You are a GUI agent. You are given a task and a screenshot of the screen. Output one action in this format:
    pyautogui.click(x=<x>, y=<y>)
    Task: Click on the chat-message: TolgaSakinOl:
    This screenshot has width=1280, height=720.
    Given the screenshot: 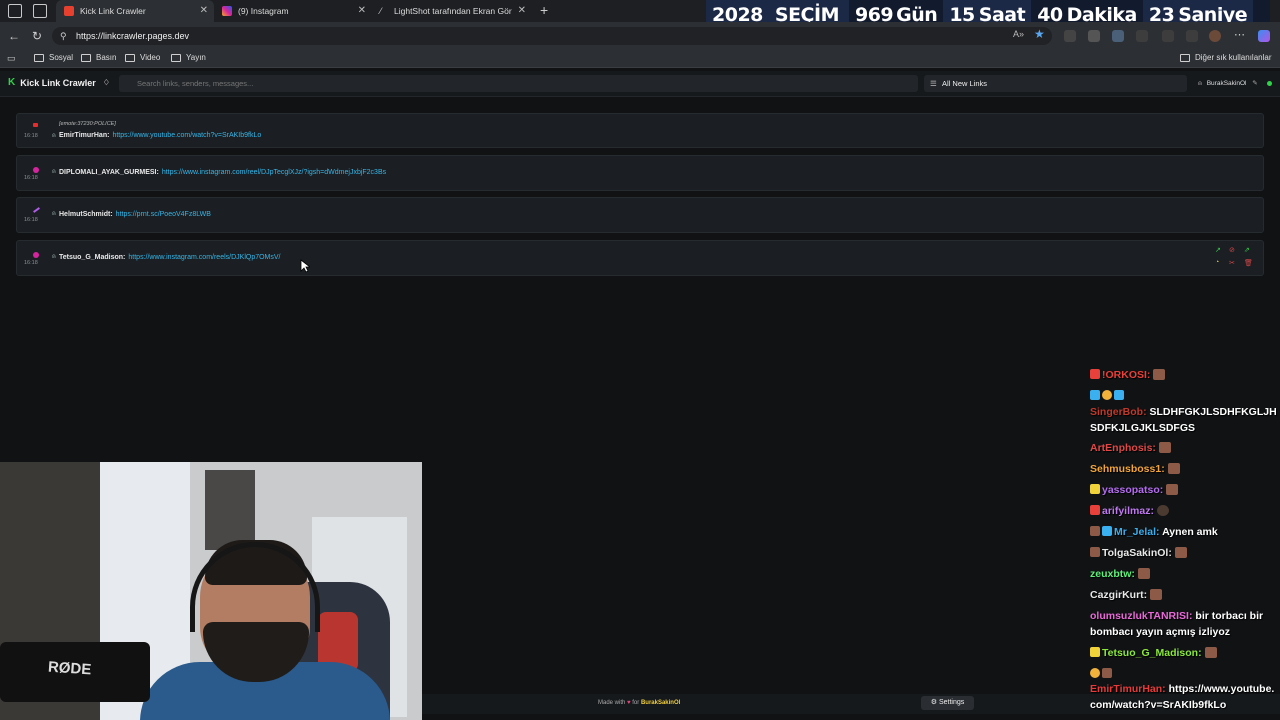 What is the action you would take?
    pyautogui.click(x=1184, y=554)
    